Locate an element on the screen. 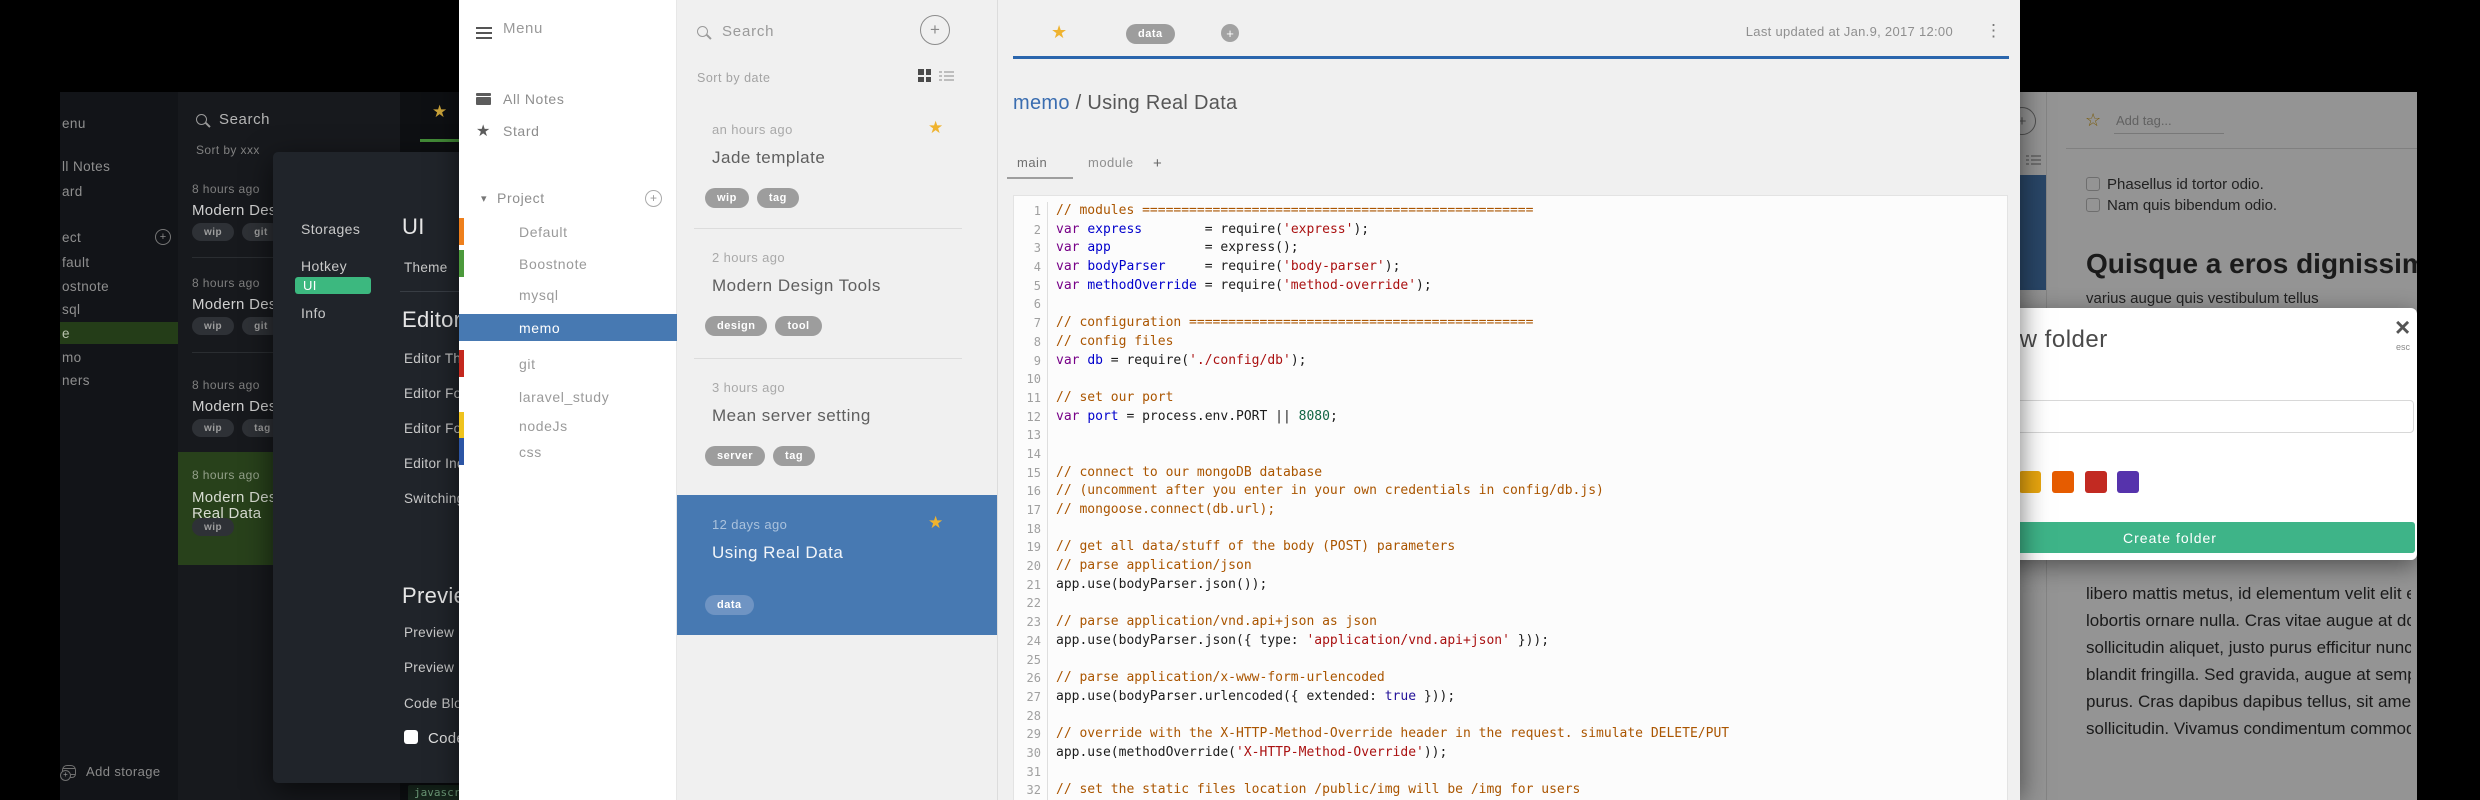  dark-sidebar-item: e is located at coordinates (119, 333).